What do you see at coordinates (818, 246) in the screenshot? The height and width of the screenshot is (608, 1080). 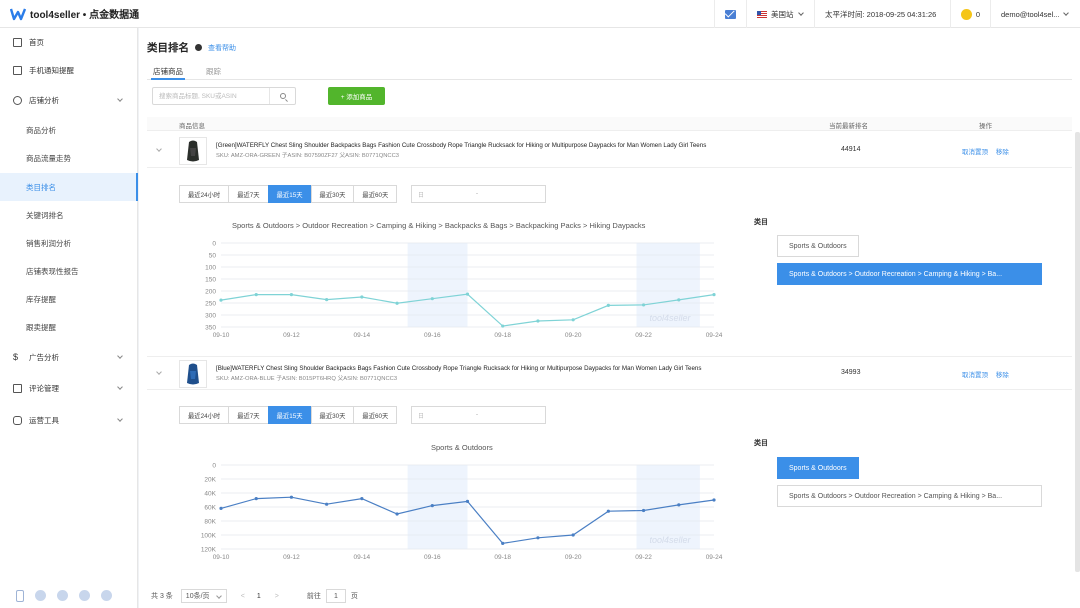 I see `category-button: Sports & Outdoors` at bounding box center [818, 246].